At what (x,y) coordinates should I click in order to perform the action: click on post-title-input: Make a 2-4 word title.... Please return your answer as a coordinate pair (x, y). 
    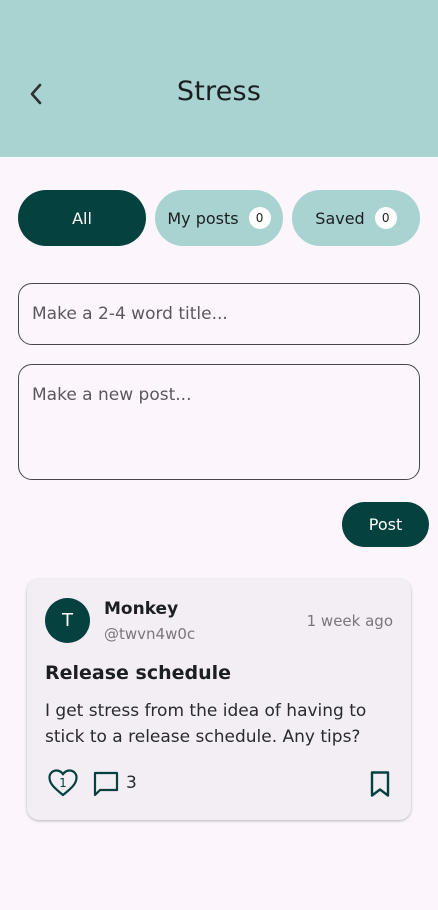
    Looking at the image, I should click on (219, 314).